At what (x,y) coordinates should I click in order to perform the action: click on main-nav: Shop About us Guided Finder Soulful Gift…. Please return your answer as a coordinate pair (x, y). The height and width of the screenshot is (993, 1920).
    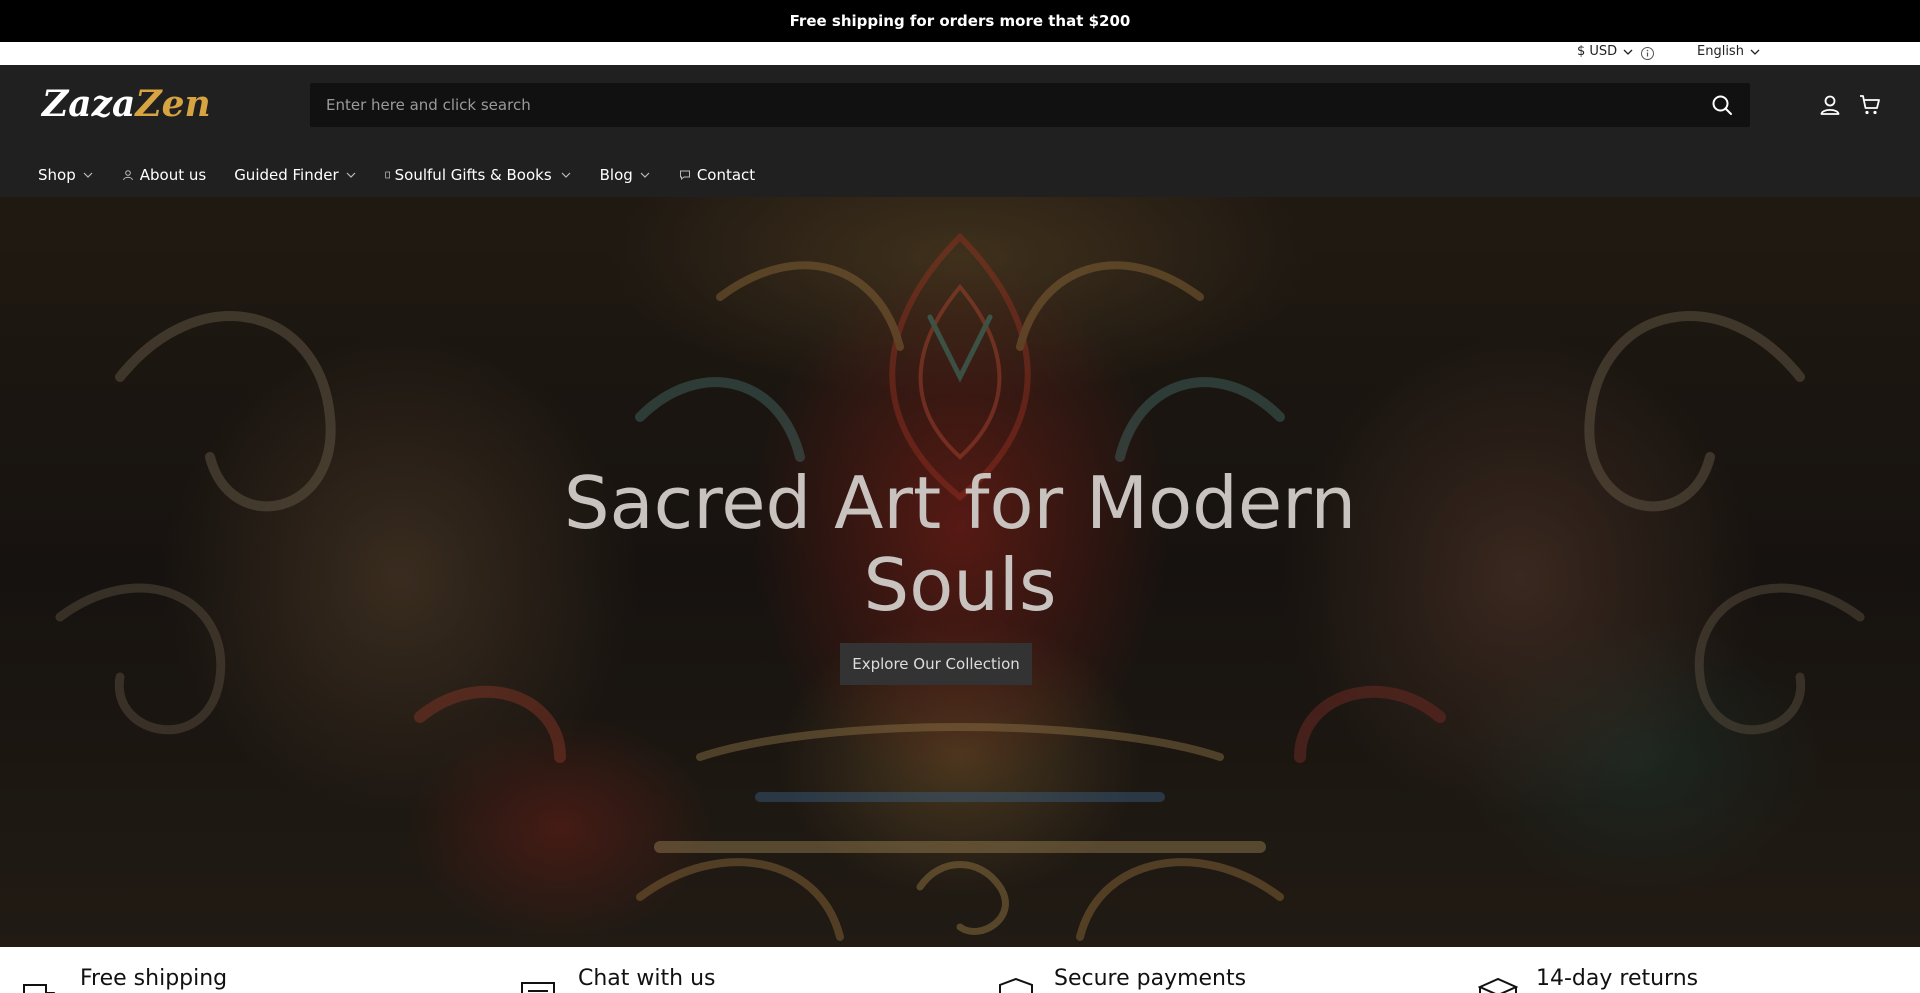
    Looking at the image, I should click on (410, 175).